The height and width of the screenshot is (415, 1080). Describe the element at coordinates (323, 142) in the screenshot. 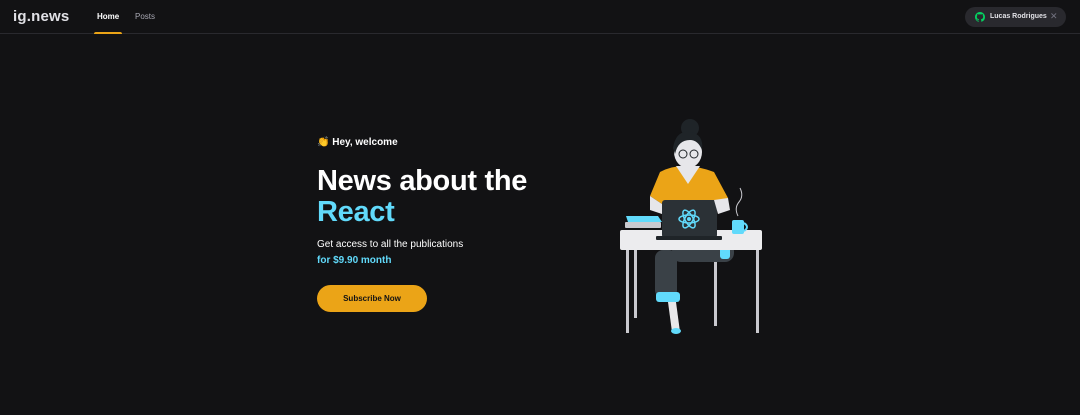

I see `clapping-hands-icon: 👏` at that location.